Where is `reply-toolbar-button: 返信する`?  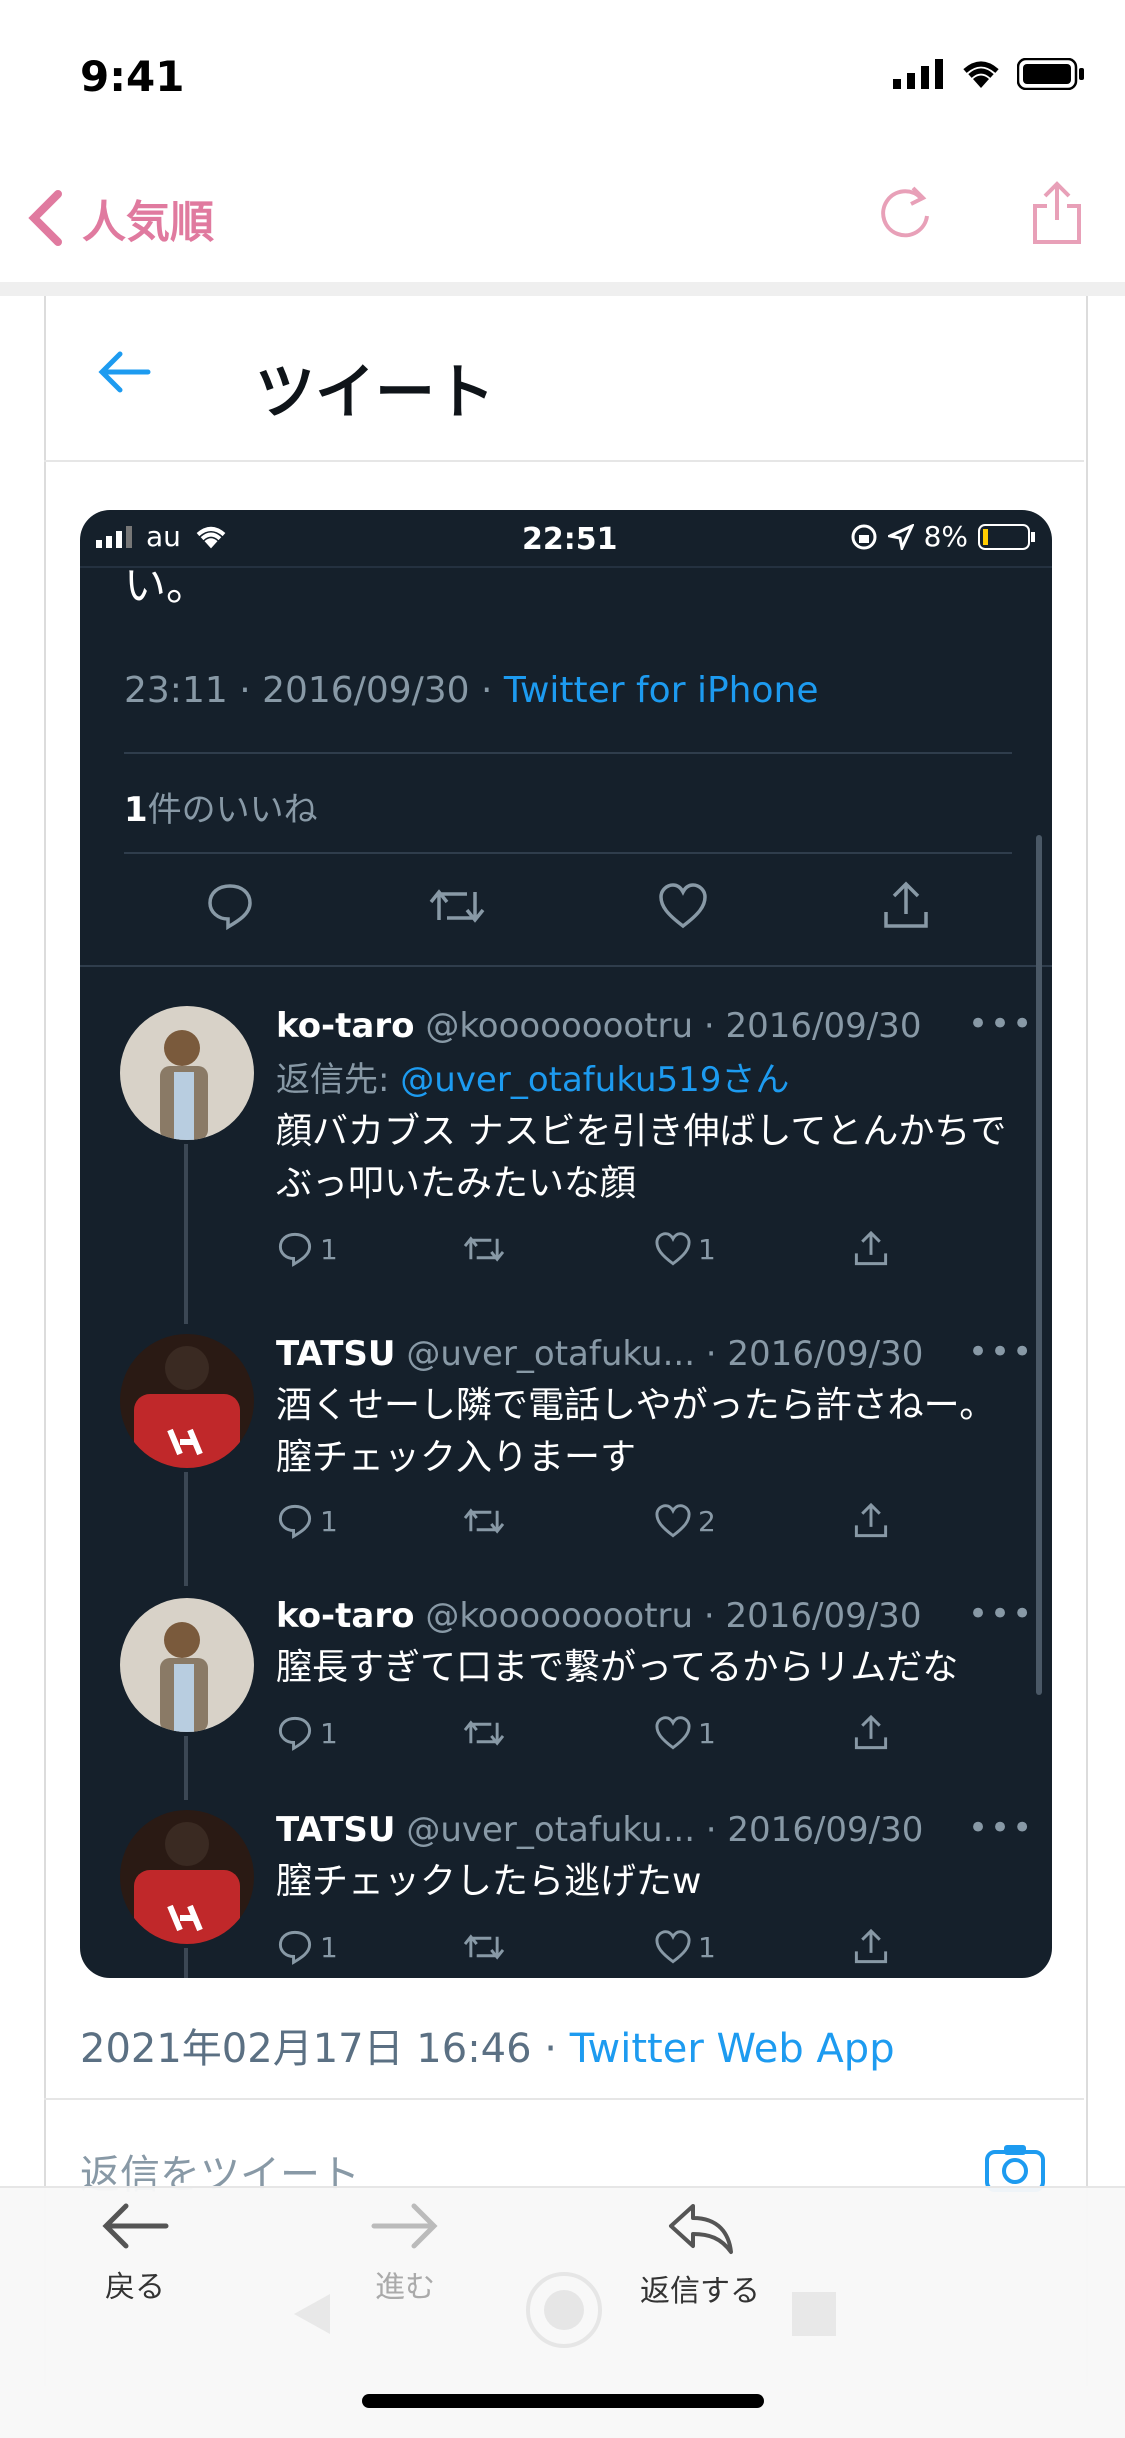 reply-toolbar-button: 返信する is located at coordinates (700, 2255).